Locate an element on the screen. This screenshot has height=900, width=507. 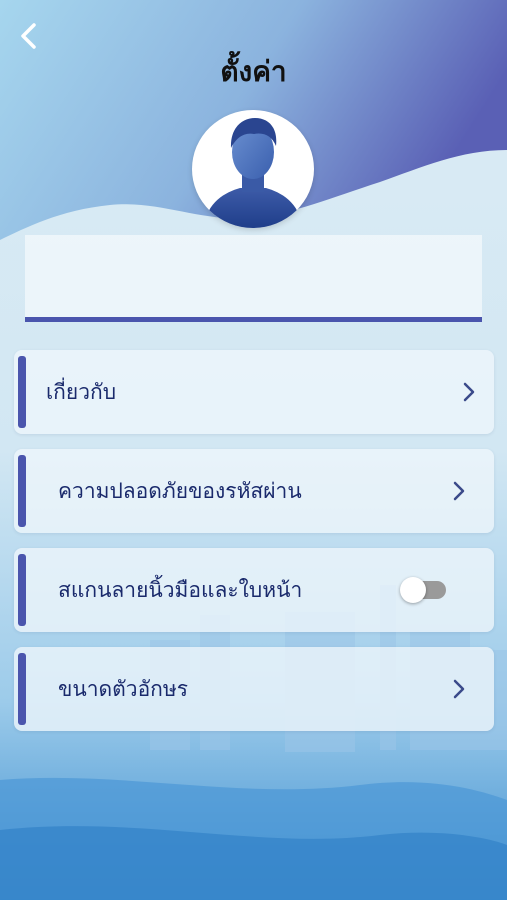
user-silhouette-icon is located at coordinates (253, 173).